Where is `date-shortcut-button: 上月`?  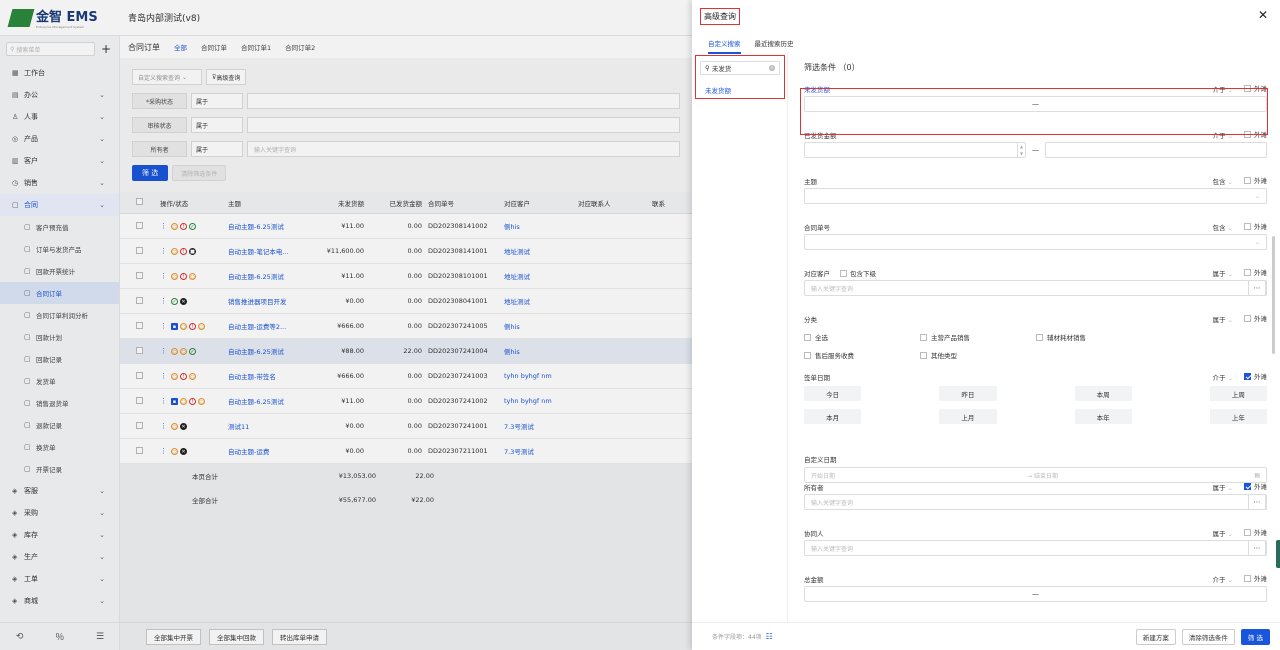 date-shortcut-button: 上月 is located at coordinates (968, 416).